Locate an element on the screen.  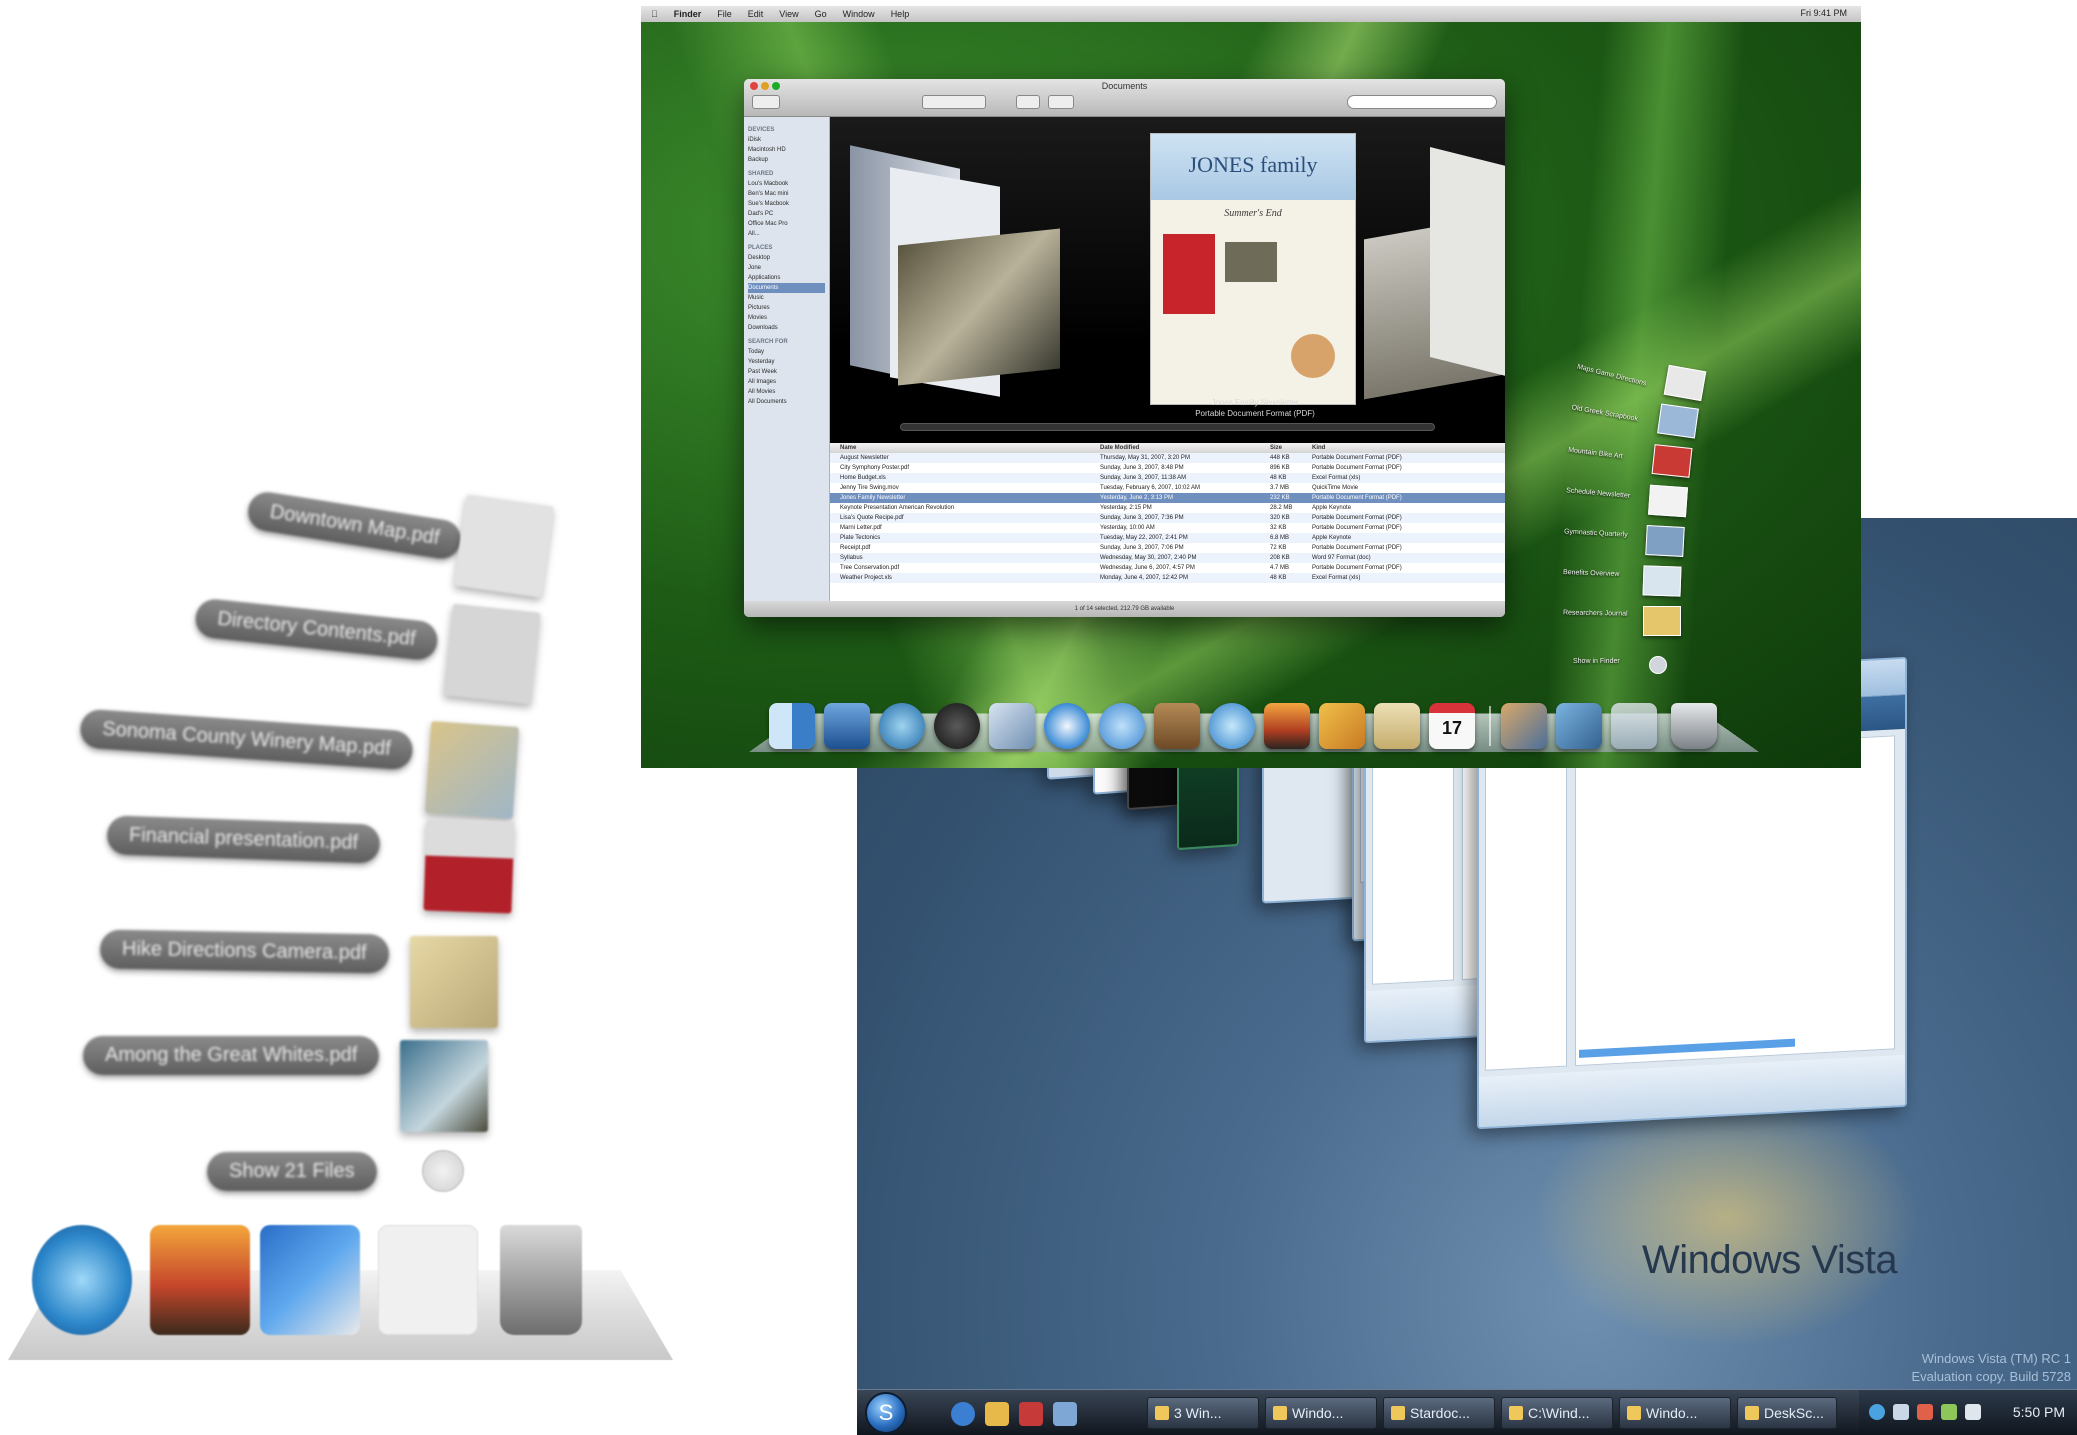
stack-item-label: Hike Directions Camera.pdf is located at coordinates (244, 951).